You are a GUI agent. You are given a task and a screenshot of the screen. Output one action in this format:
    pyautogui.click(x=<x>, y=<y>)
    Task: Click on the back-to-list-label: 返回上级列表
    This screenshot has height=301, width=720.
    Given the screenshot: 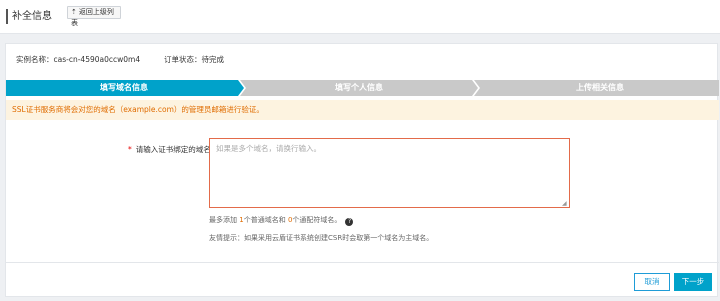 What is the action you would take?
    pyautogui.click(x=92, y=17)
    